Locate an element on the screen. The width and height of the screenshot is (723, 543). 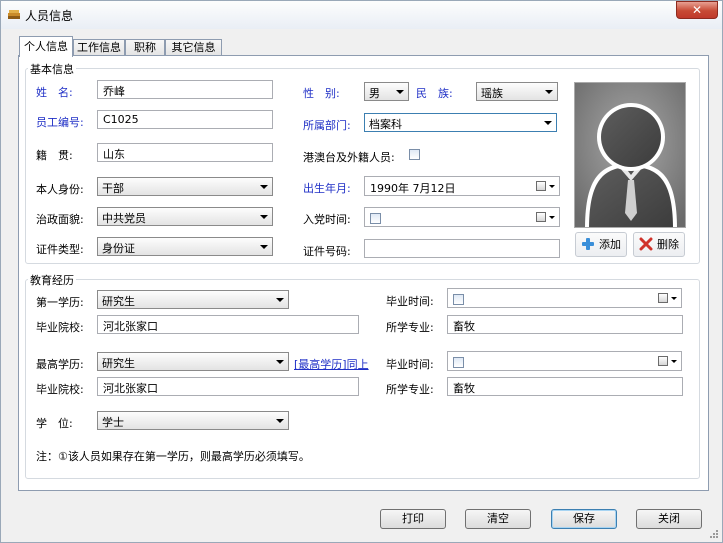
close-button: 关闭 is located at coordinates (669, 519).